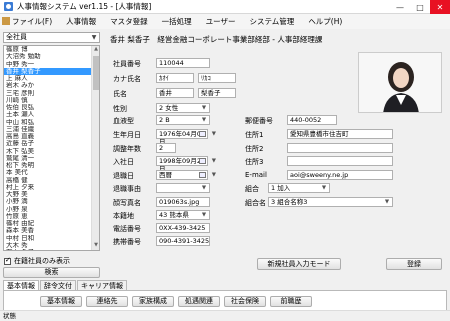 The width and height of the screenshot is (450, 321). Describe the element at coordinates (183, 63) in the screenshot. I see `employee-no-field: 110044` at that location.